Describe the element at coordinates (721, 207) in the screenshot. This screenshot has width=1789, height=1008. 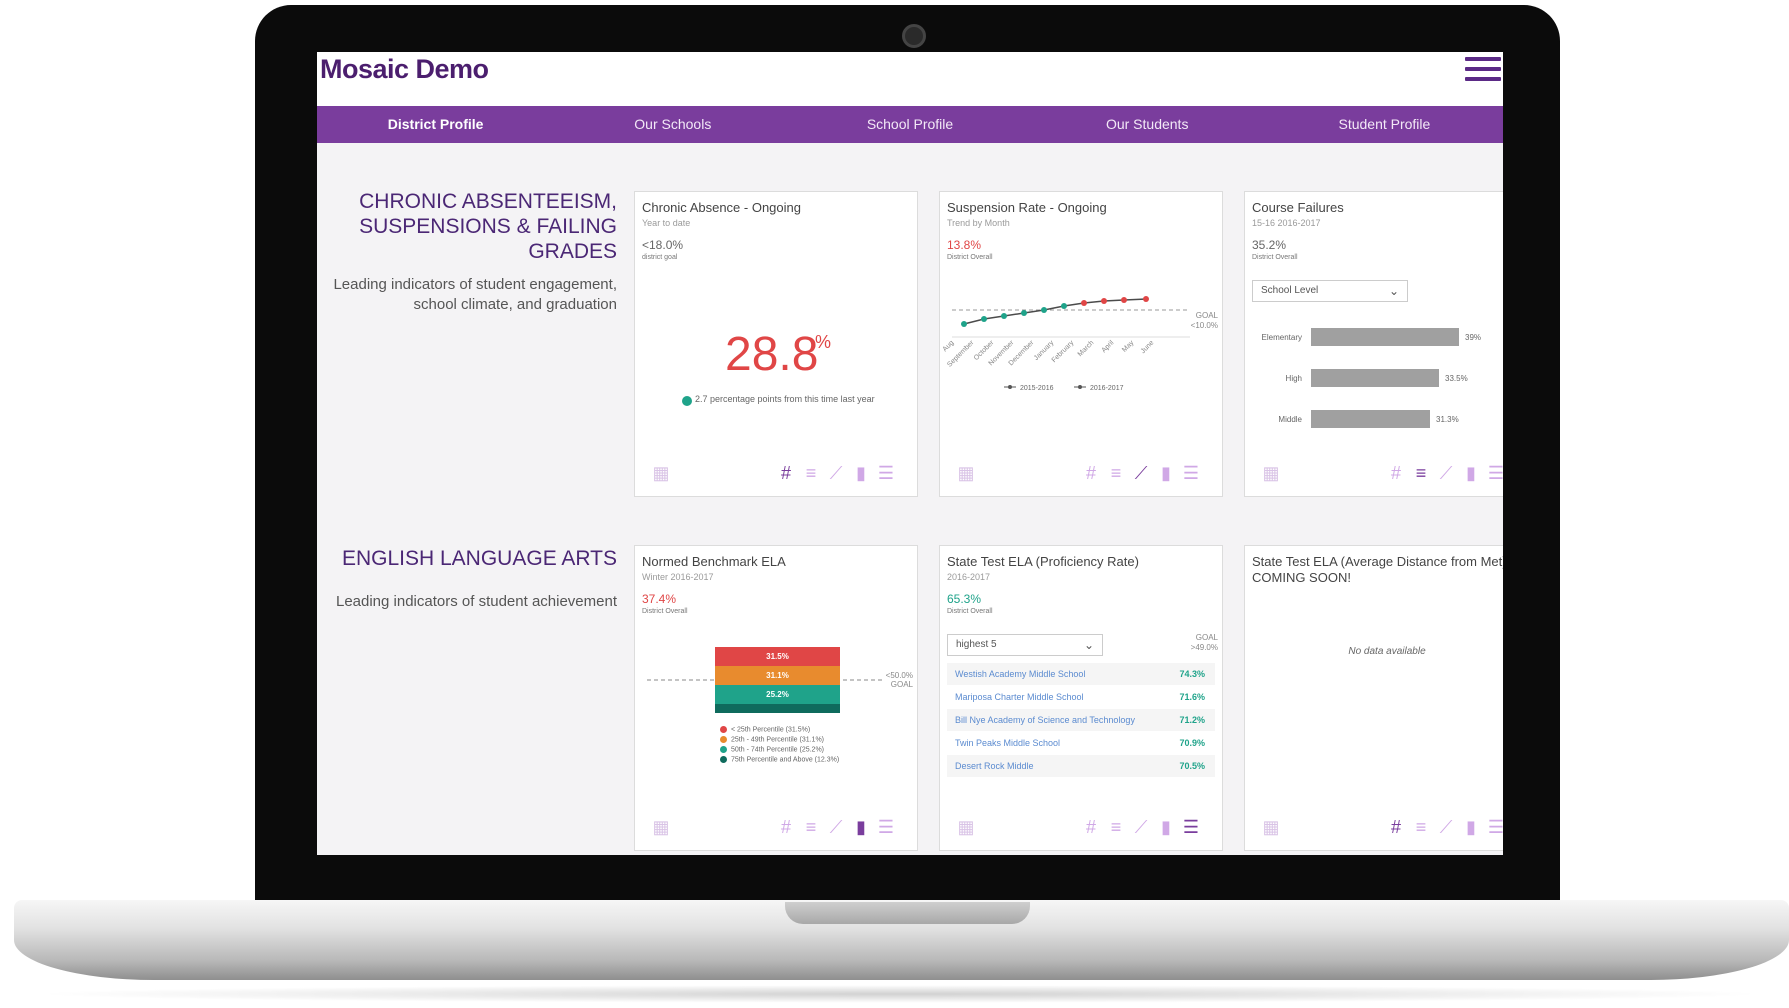
I see `card-title: Chronic Absence - Ongoing` at that location.